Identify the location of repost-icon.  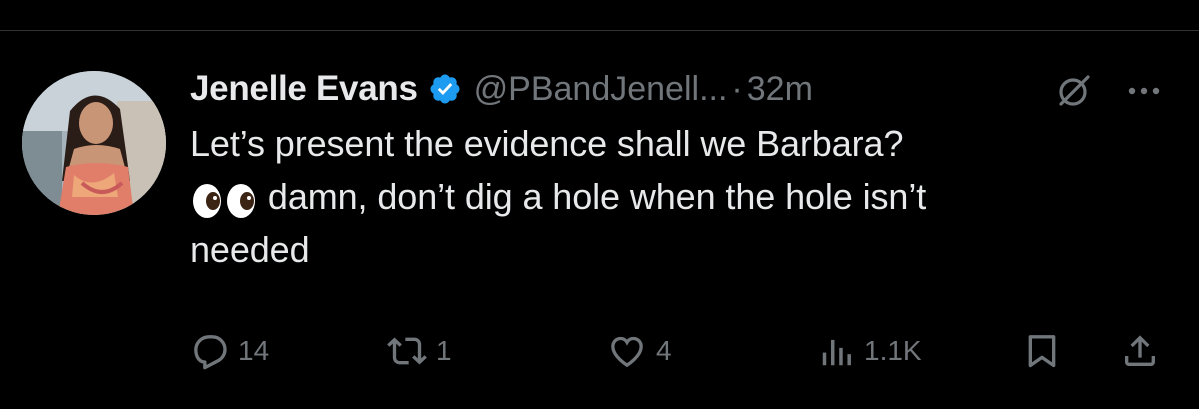
(407, 351).